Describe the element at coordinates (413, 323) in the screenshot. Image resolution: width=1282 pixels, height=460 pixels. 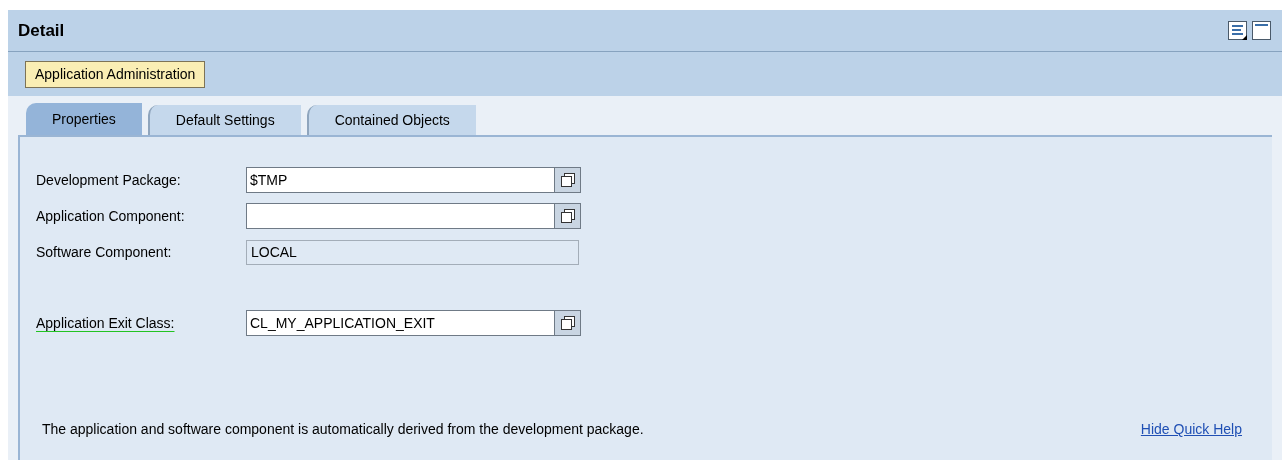
I see `input-field: CL_MY_APPLICATION_EXIT` at that location.